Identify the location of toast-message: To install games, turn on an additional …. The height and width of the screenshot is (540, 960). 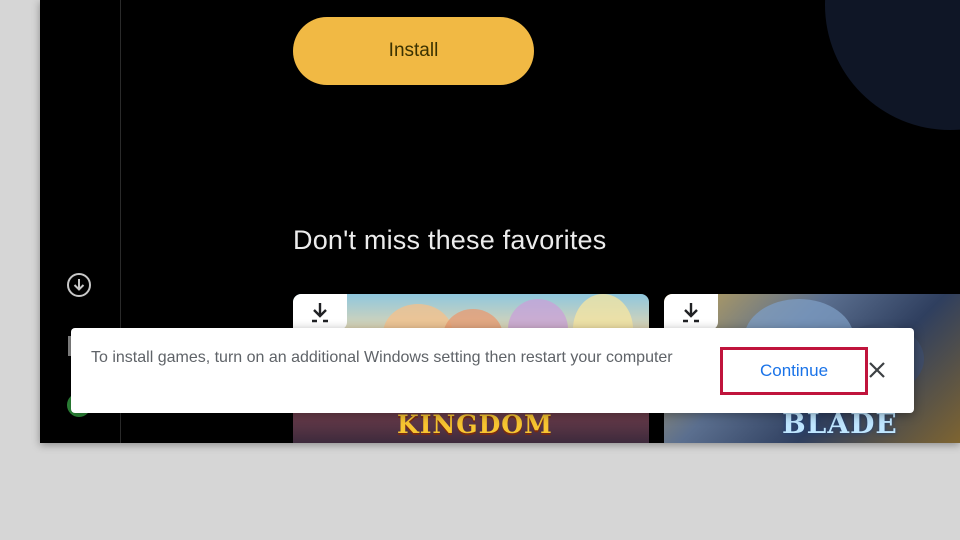
(382, 357).